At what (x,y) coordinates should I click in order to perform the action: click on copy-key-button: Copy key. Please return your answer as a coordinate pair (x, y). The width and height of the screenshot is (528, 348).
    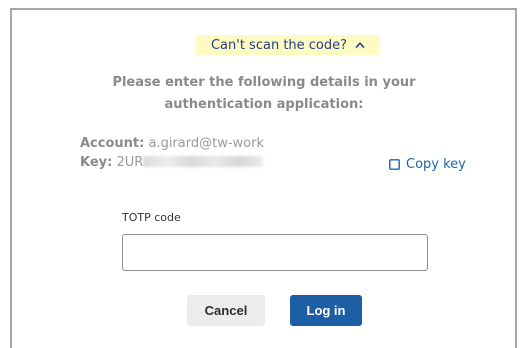
    Looking at the image, I should click on (427, 164).